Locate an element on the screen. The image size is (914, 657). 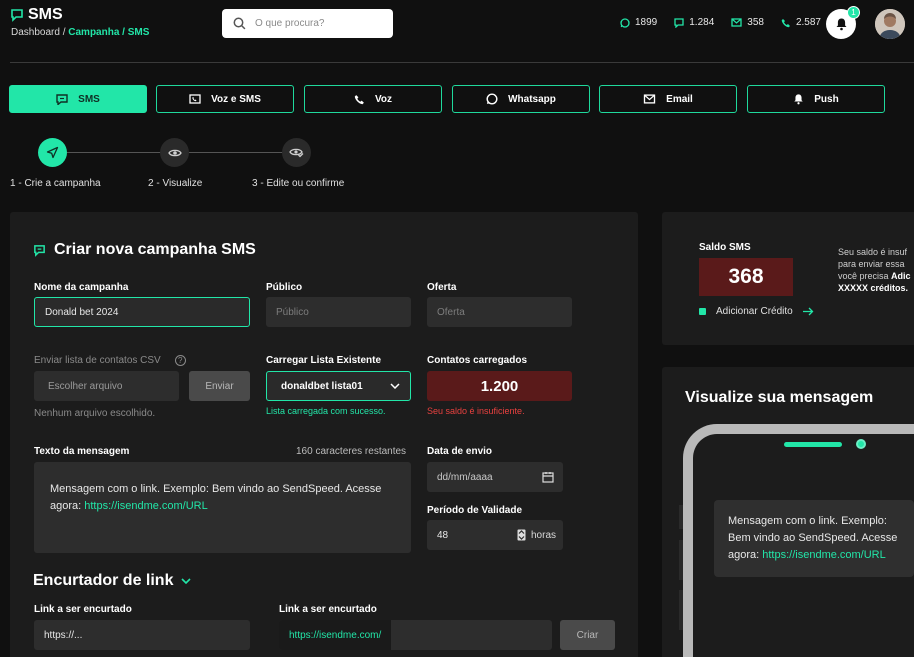
breadcrumb-campanha: Campanha is located at coordinates (93, 32).